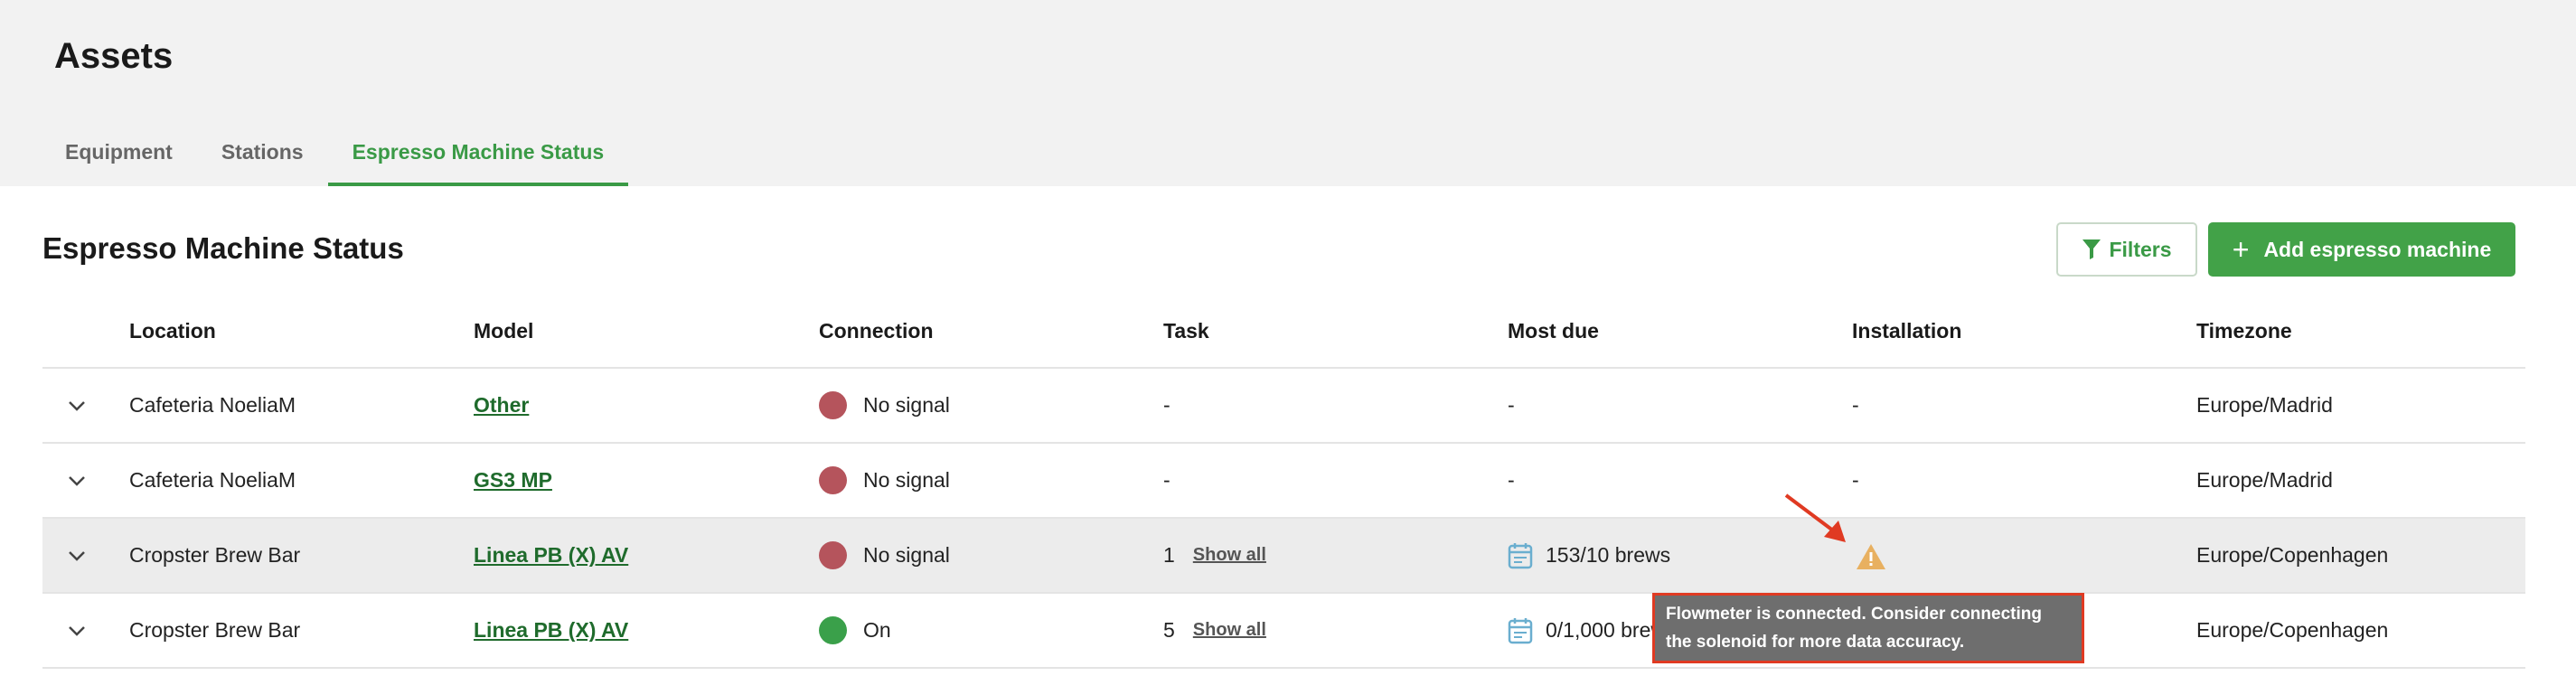 Image resolution: width=2576 pixels, height=676 pixels. Describe the element at coordinates (2244, 330) in the screenshot. I see `column-header-timezone: Timezone` at that location.